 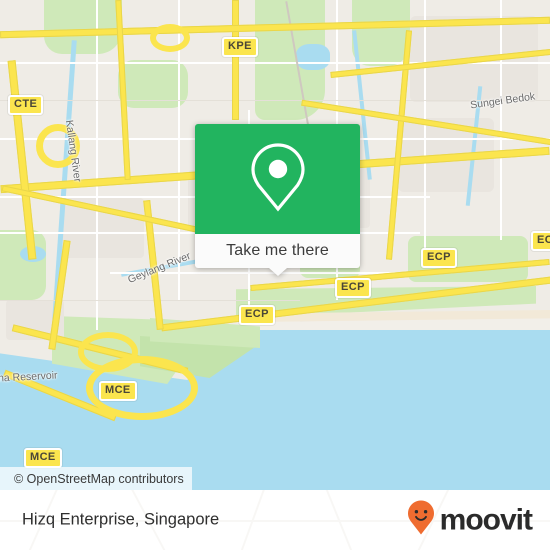 I want to click on footer-bar: Hizq Enterprise, Singapore moovit, so click(x=275, y=520).